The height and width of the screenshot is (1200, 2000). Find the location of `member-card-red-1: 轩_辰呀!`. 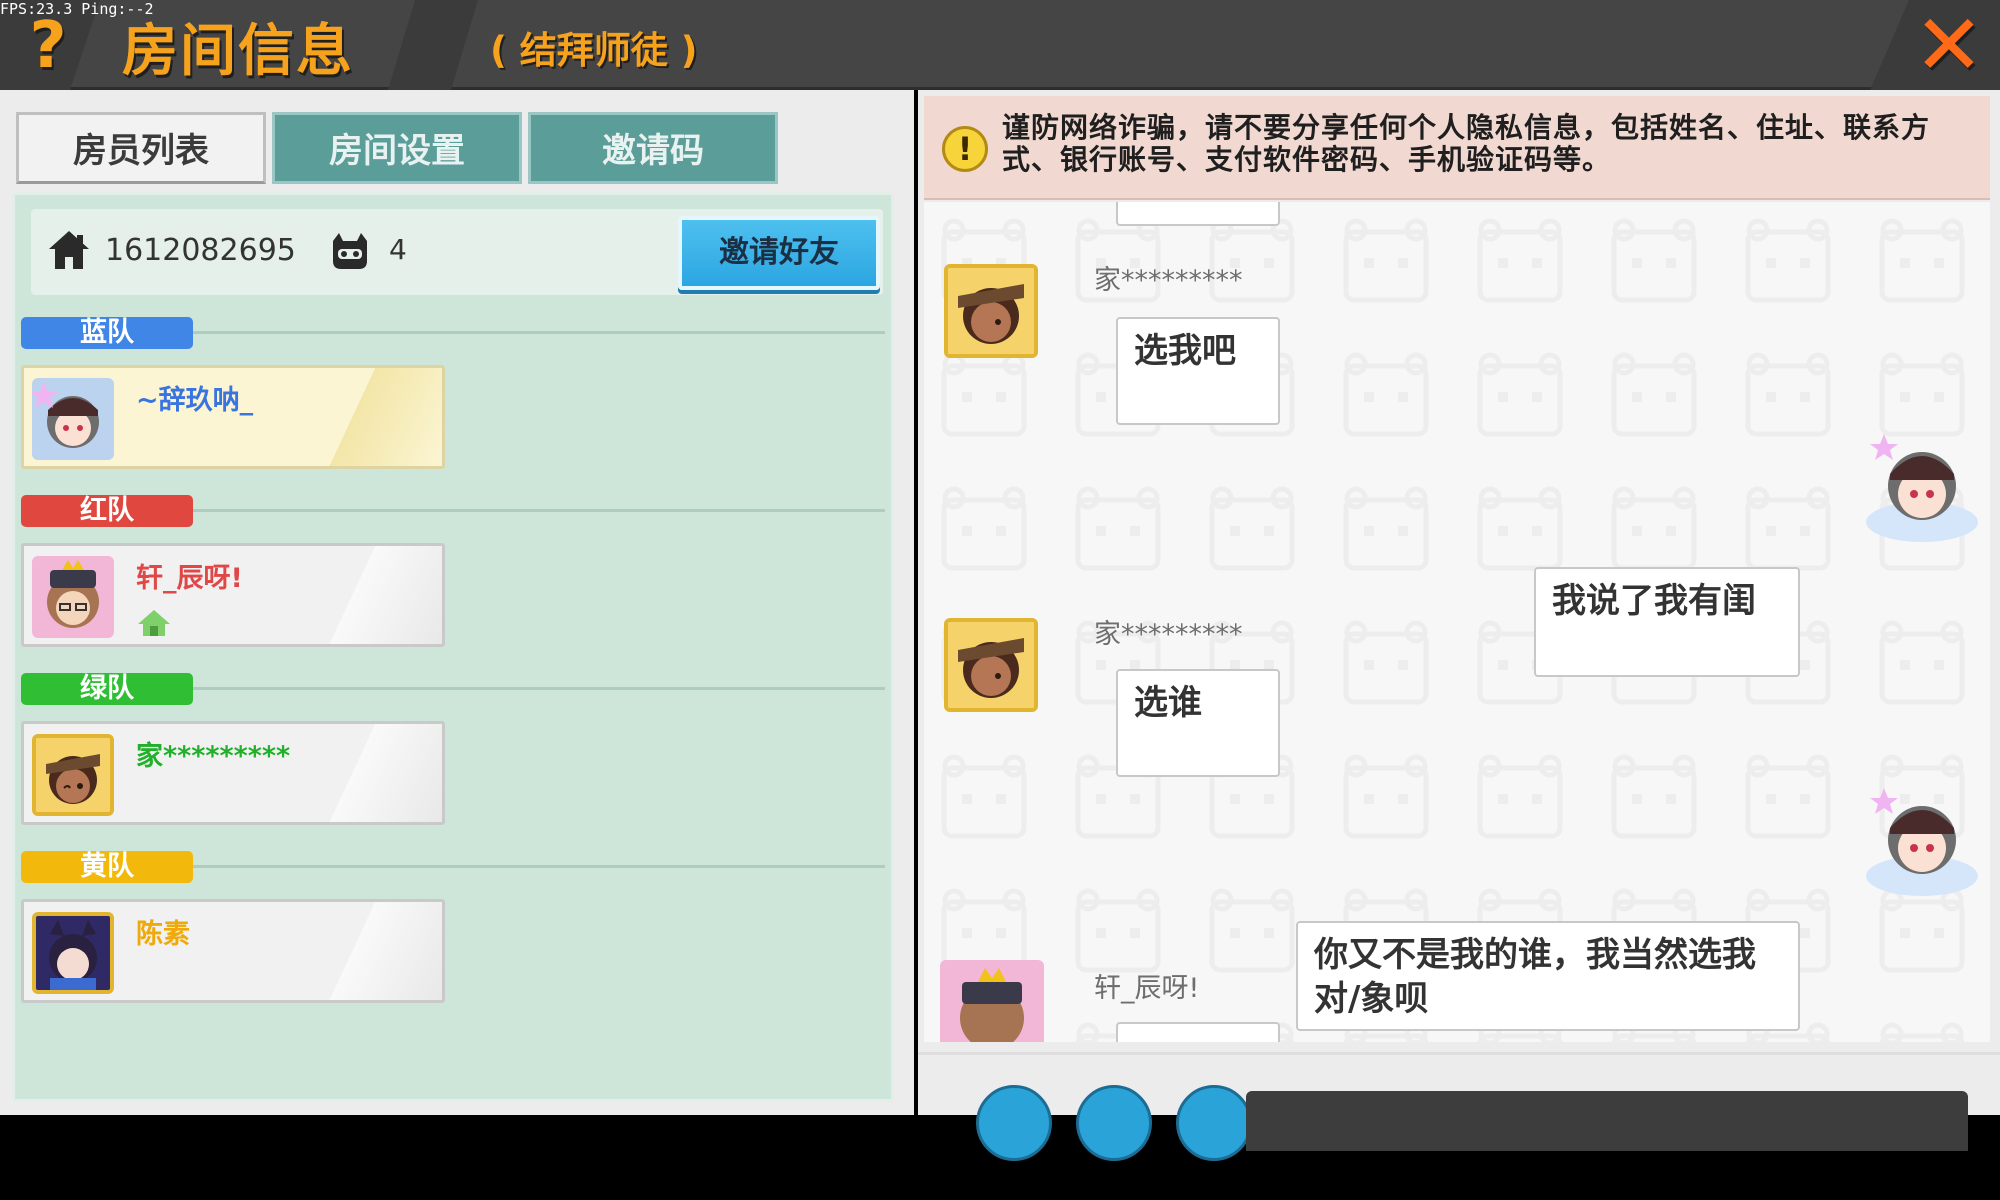

member-card-red-1: 轩_辰呀! is located at coordinates (233, 595).